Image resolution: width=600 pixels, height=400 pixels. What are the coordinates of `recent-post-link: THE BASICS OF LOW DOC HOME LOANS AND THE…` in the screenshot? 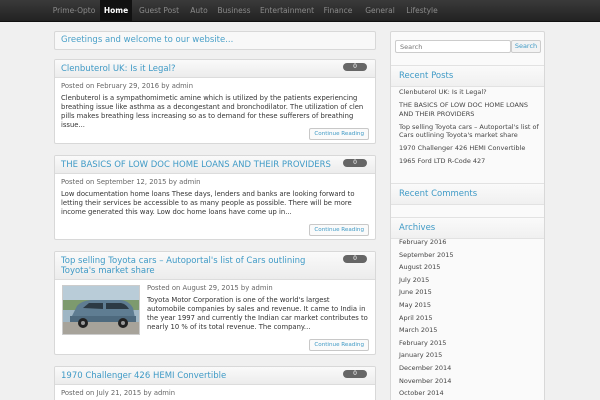 It's located at (470, 109).